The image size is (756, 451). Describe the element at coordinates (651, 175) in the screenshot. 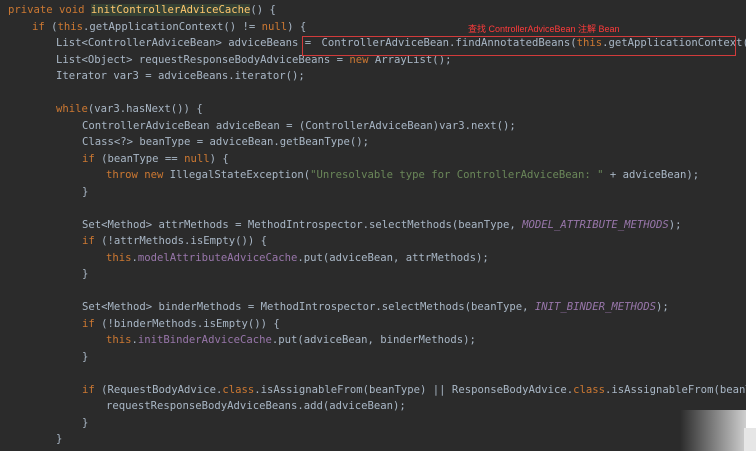

I see `code-text: + adviceBean);` at that location.